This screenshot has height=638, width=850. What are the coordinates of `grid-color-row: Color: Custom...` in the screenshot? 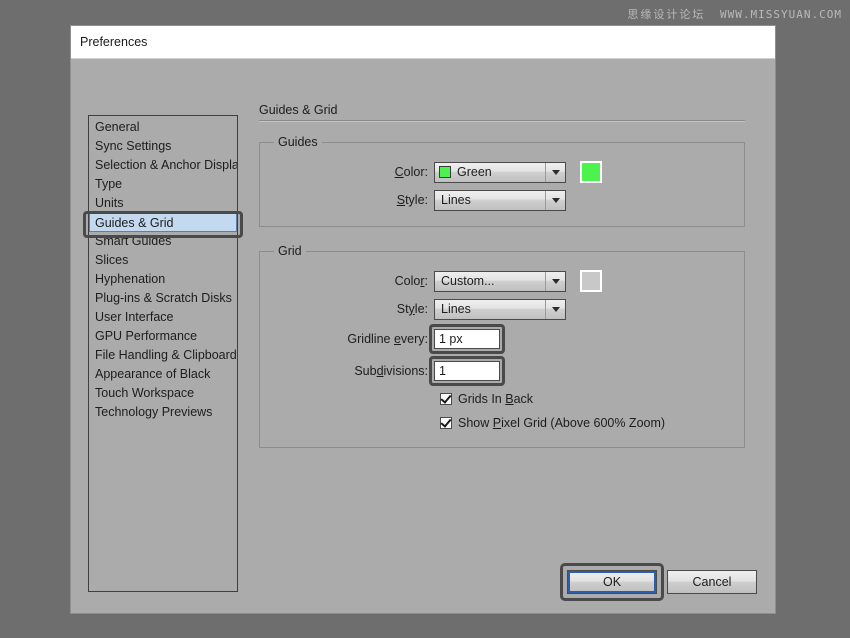 It's located at (502, 281).